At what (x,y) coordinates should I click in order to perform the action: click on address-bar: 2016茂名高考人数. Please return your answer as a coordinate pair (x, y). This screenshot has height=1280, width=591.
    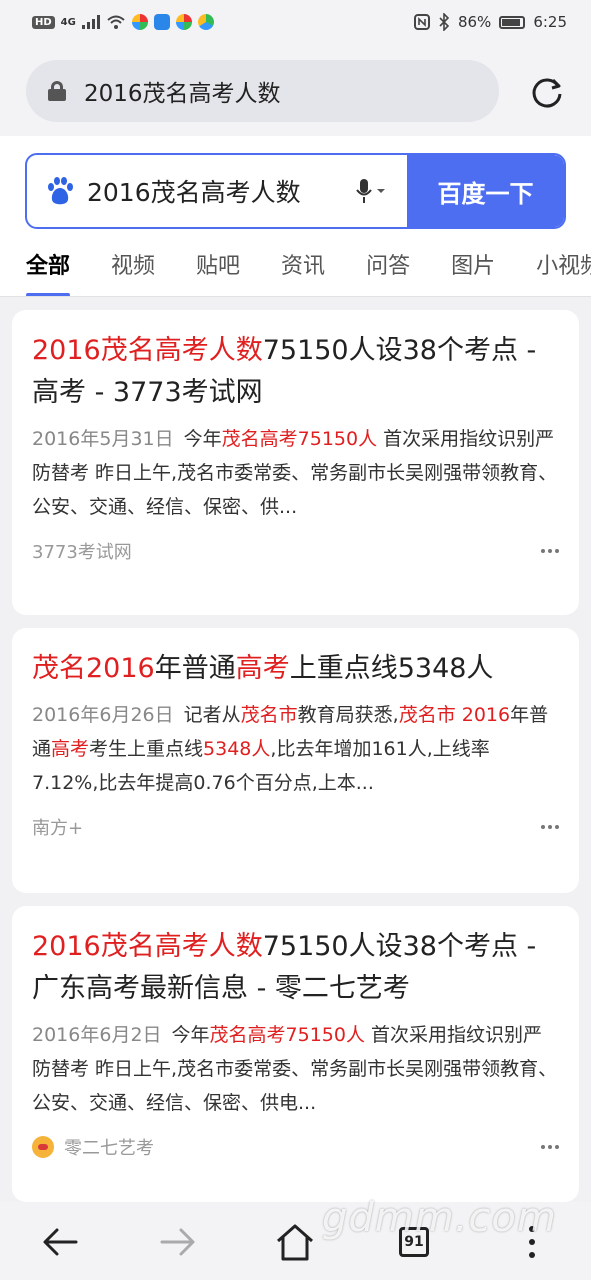
    Looking at the image, I should click on (262, 91).